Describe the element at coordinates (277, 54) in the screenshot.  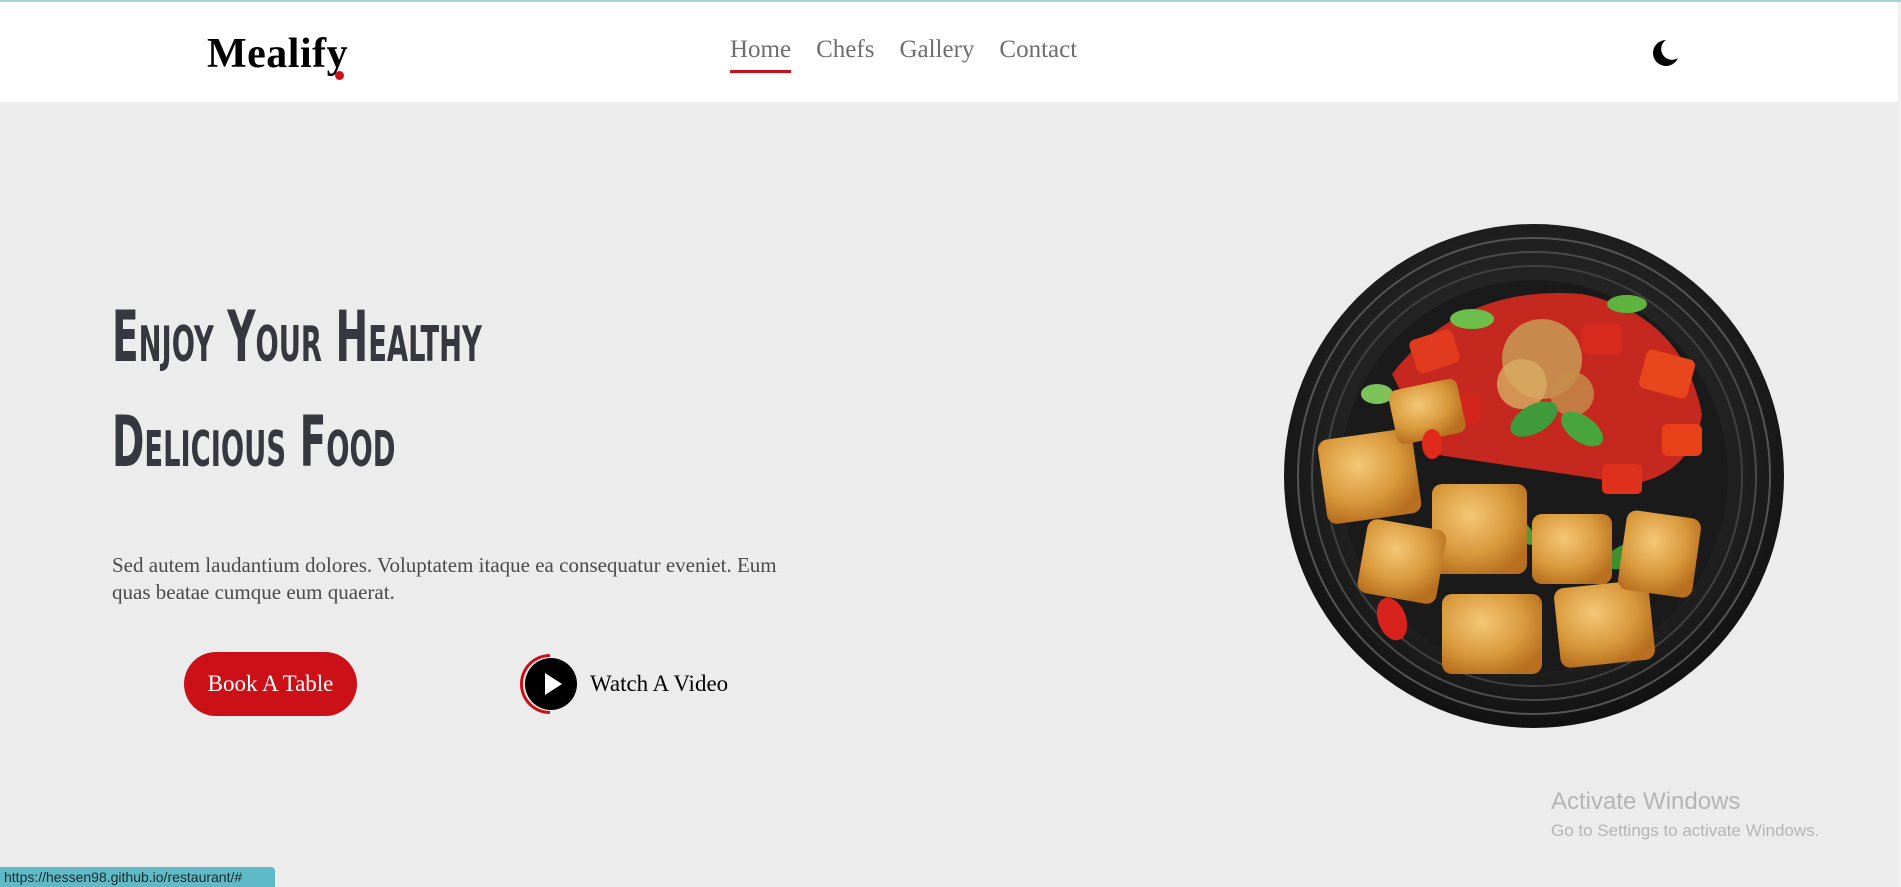
I see `logo: Mealify` at that location.